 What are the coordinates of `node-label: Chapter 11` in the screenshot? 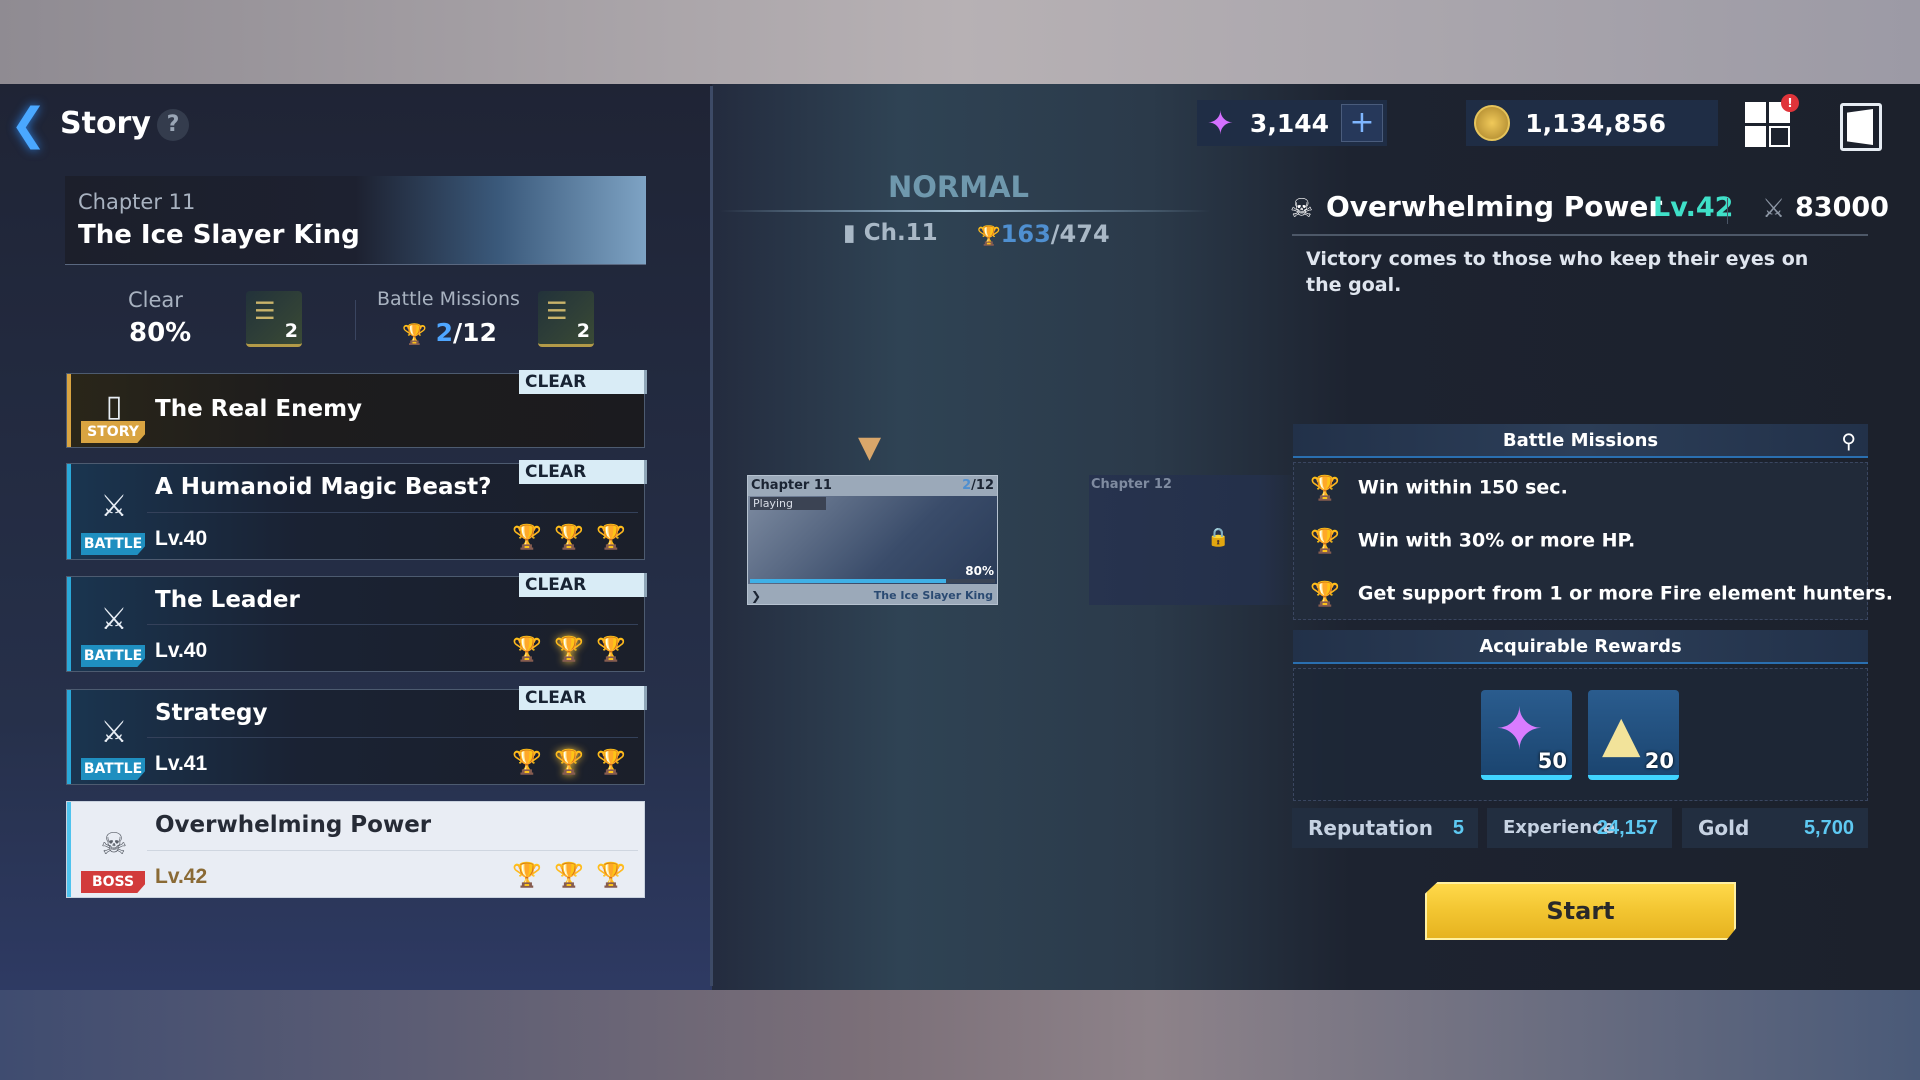 It's located at (791, 485).